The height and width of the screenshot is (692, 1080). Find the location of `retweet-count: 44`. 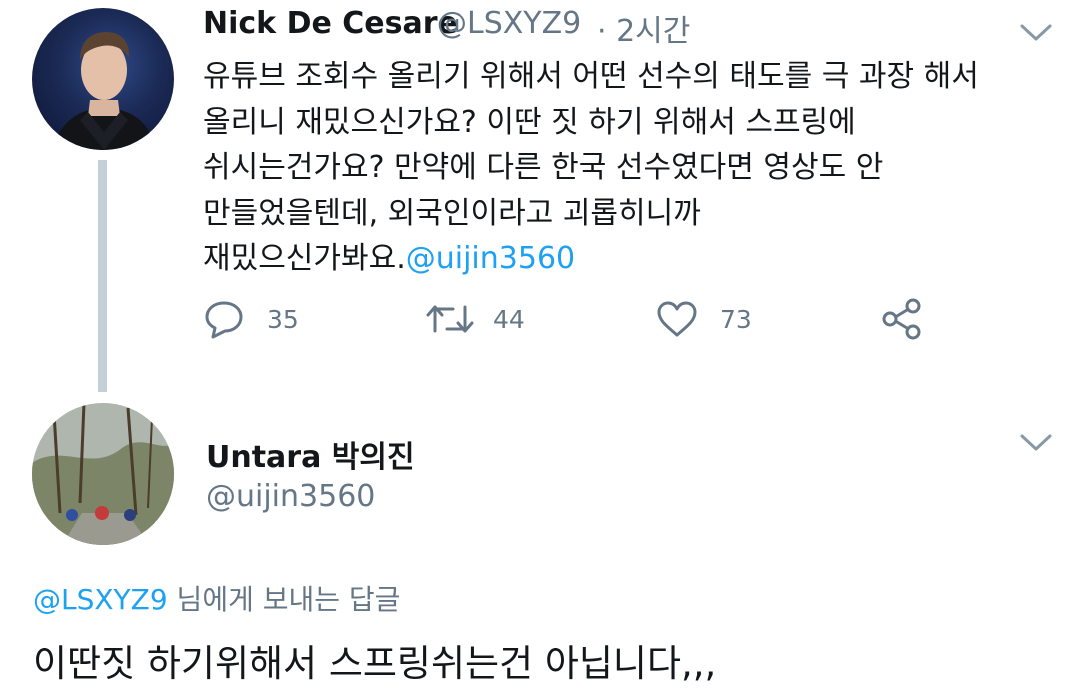

retweet-count: 44 is located at coordinates (509, 319).